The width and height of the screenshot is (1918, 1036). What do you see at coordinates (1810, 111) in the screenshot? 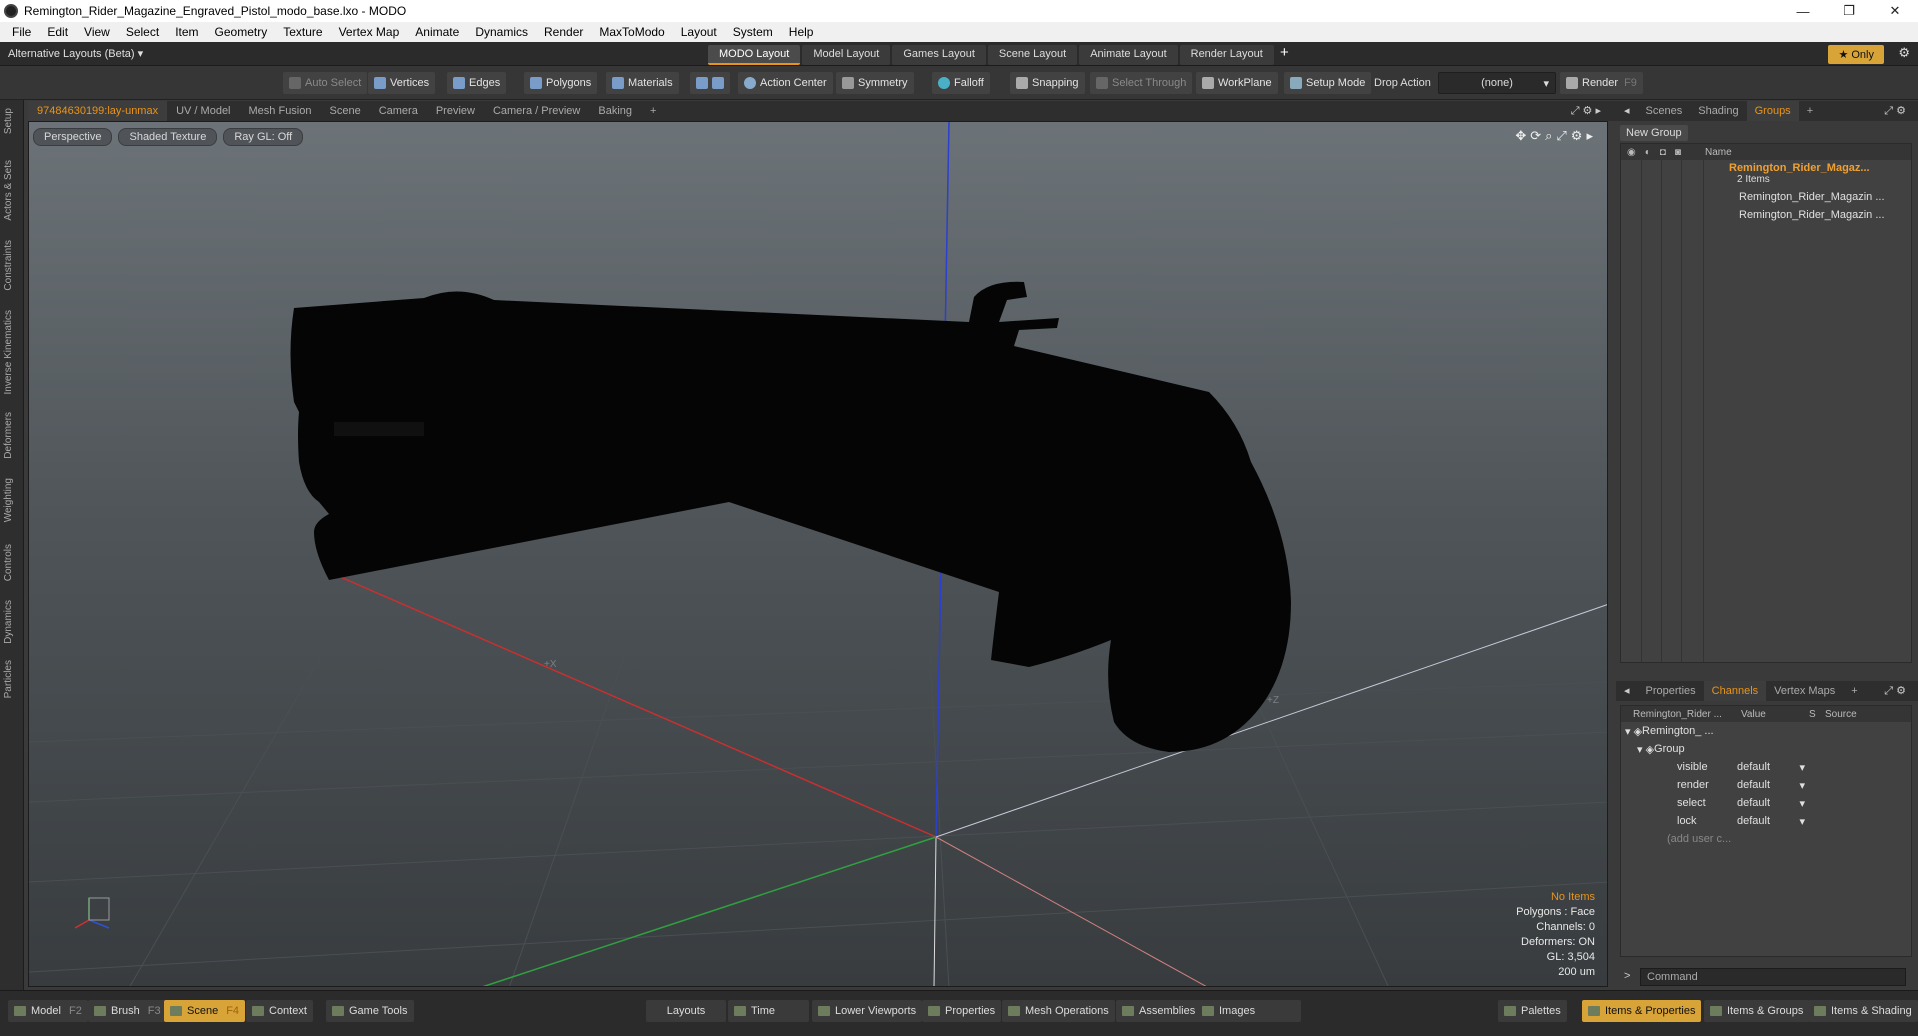
I see `add-panel-tab-button: +` at bounding box center [1810, 111].